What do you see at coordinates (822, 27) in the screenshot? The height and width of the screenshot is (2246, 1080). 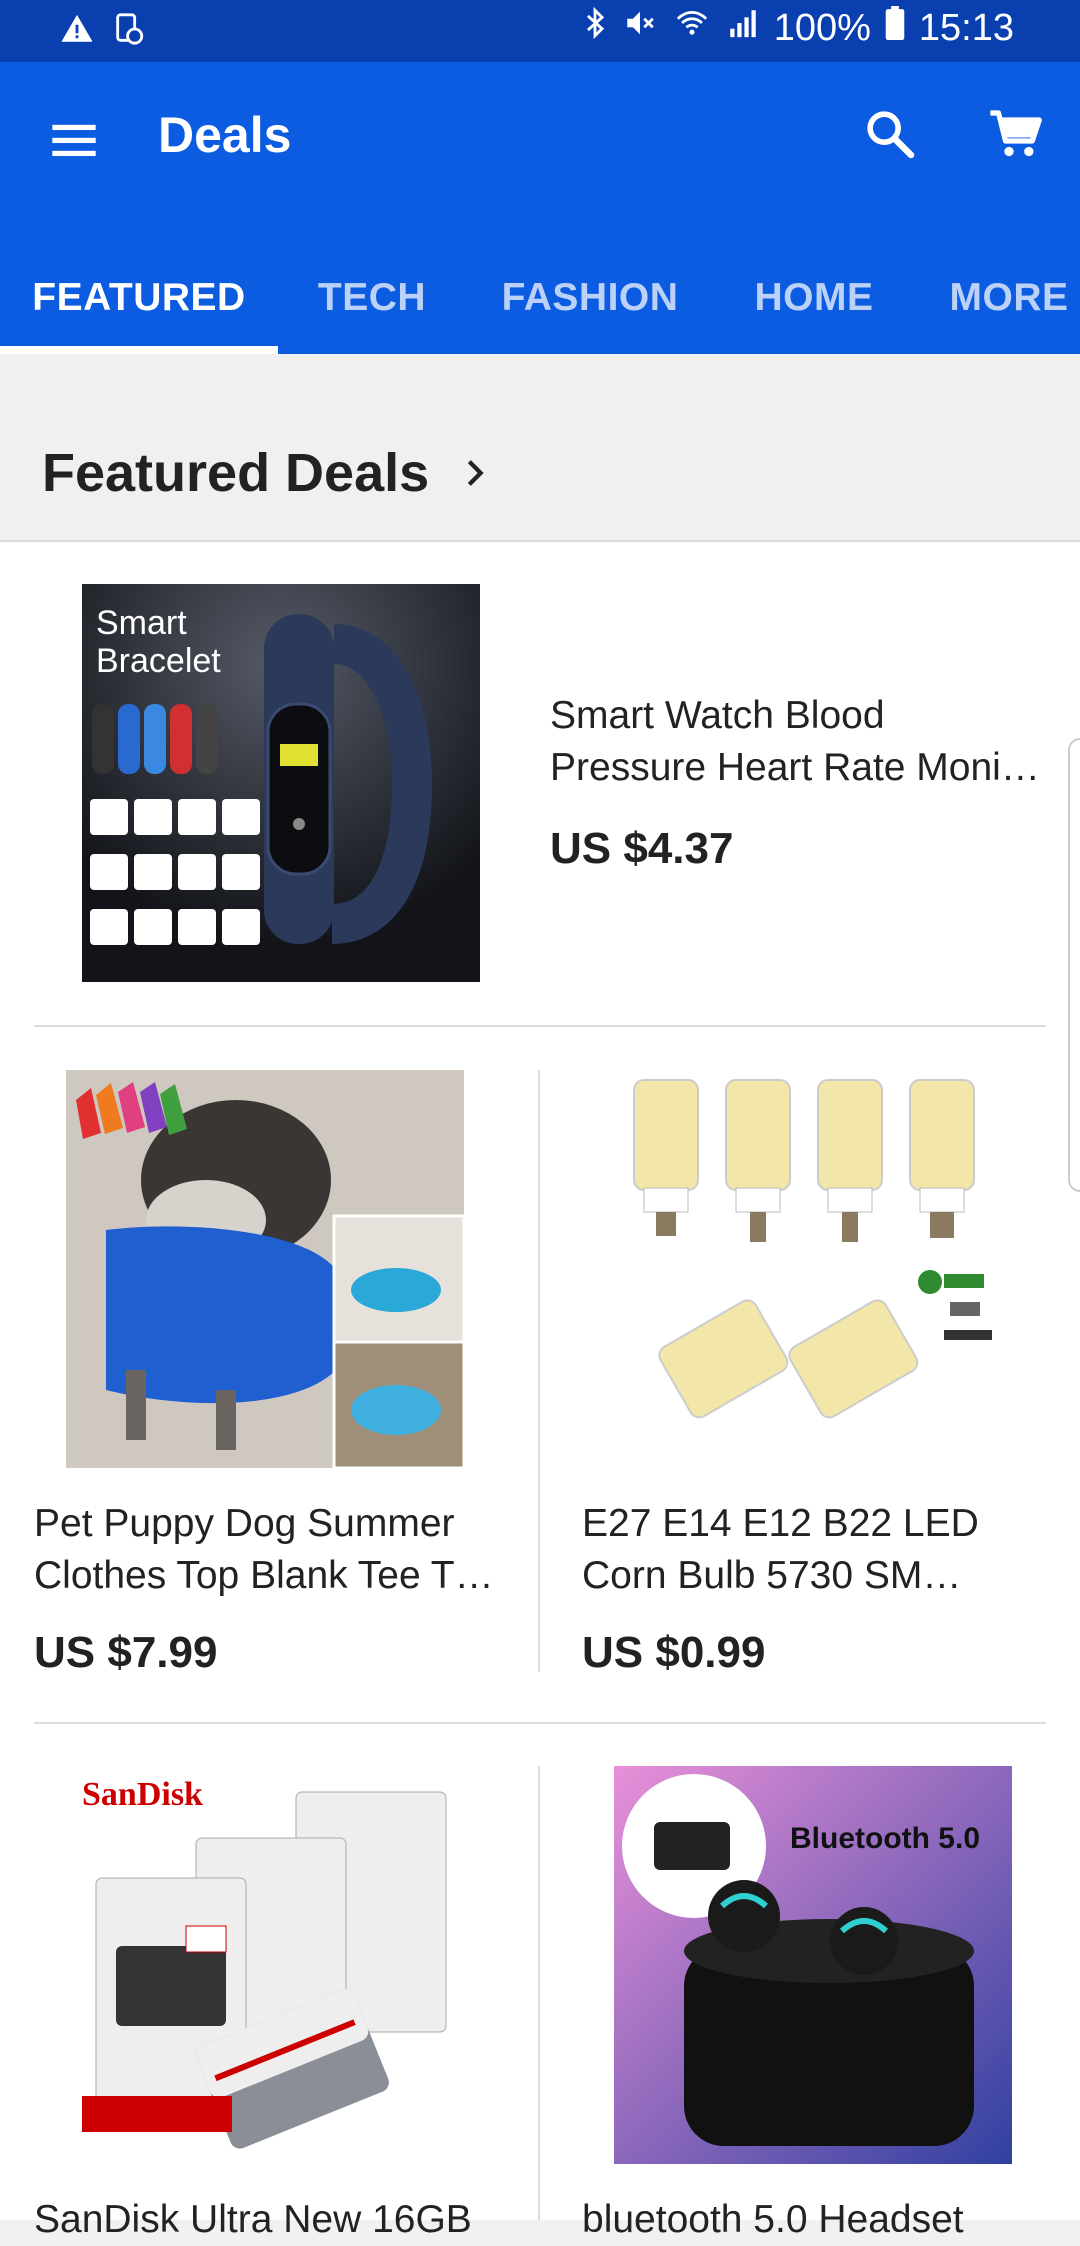 I see `battery-percentage: 100%` at bounding box center [822, 27].